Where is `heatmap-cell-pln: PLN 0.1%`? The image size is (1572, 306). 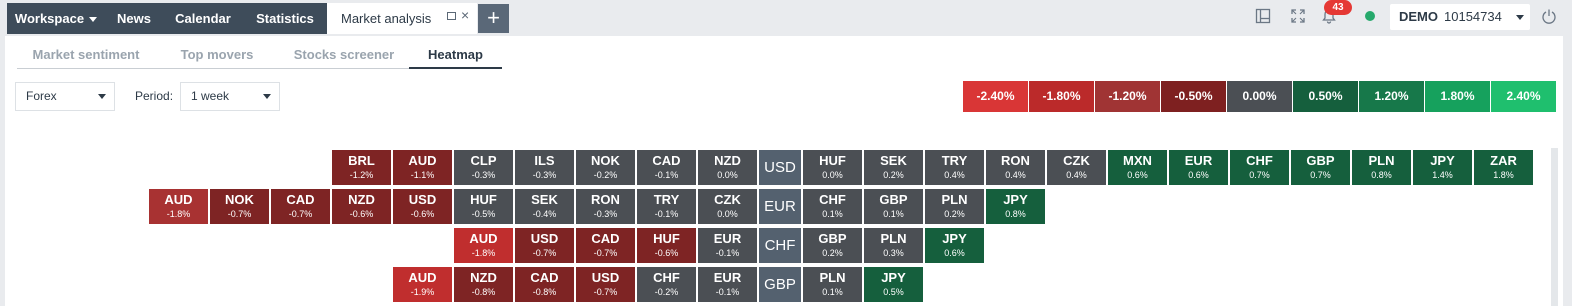
heatmap-cell-pln: PLN 0.1% is located at coordinates (832, 284).